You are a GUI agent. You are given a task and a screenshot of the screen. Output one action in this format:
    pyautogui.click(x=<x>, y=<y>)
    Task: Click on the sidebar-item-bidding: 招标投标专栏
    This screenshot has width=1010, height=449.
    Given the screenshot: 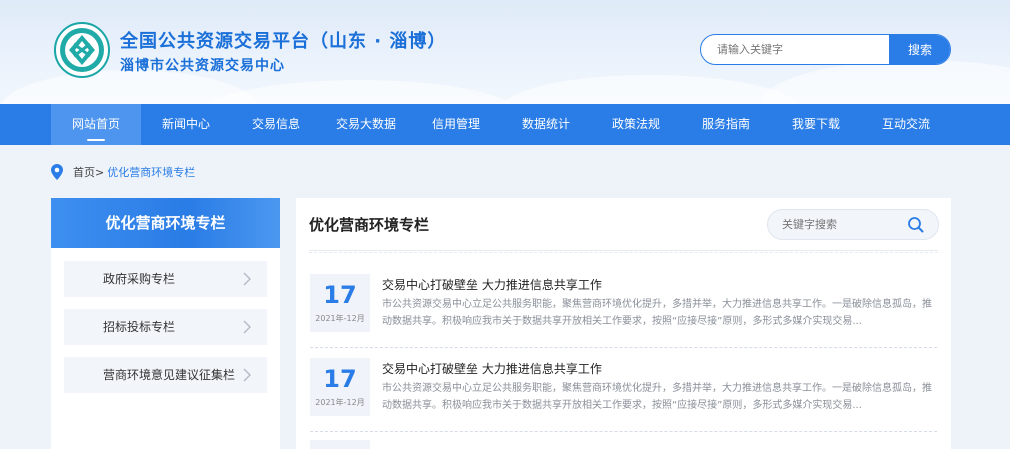 What is the action you would take?
    pyautogui.click(x=165, y=327)
    